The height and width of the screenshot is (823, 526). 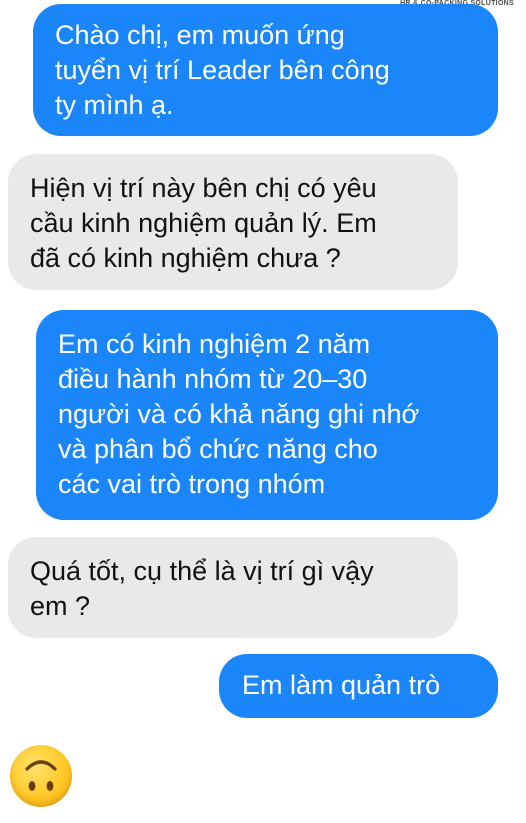 What do you see at coordinates (60, 606) in the screenshot?
I see `message-text: em ?` at bounding box center [60, 606].